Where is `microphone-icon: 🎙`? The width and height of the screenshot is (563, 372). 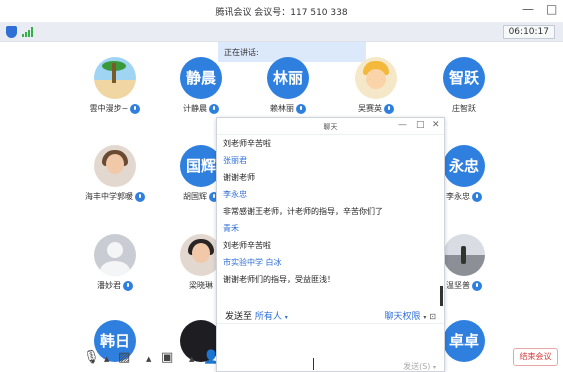 microphone-icon: 🎙 is located at coordinates (91, 357).